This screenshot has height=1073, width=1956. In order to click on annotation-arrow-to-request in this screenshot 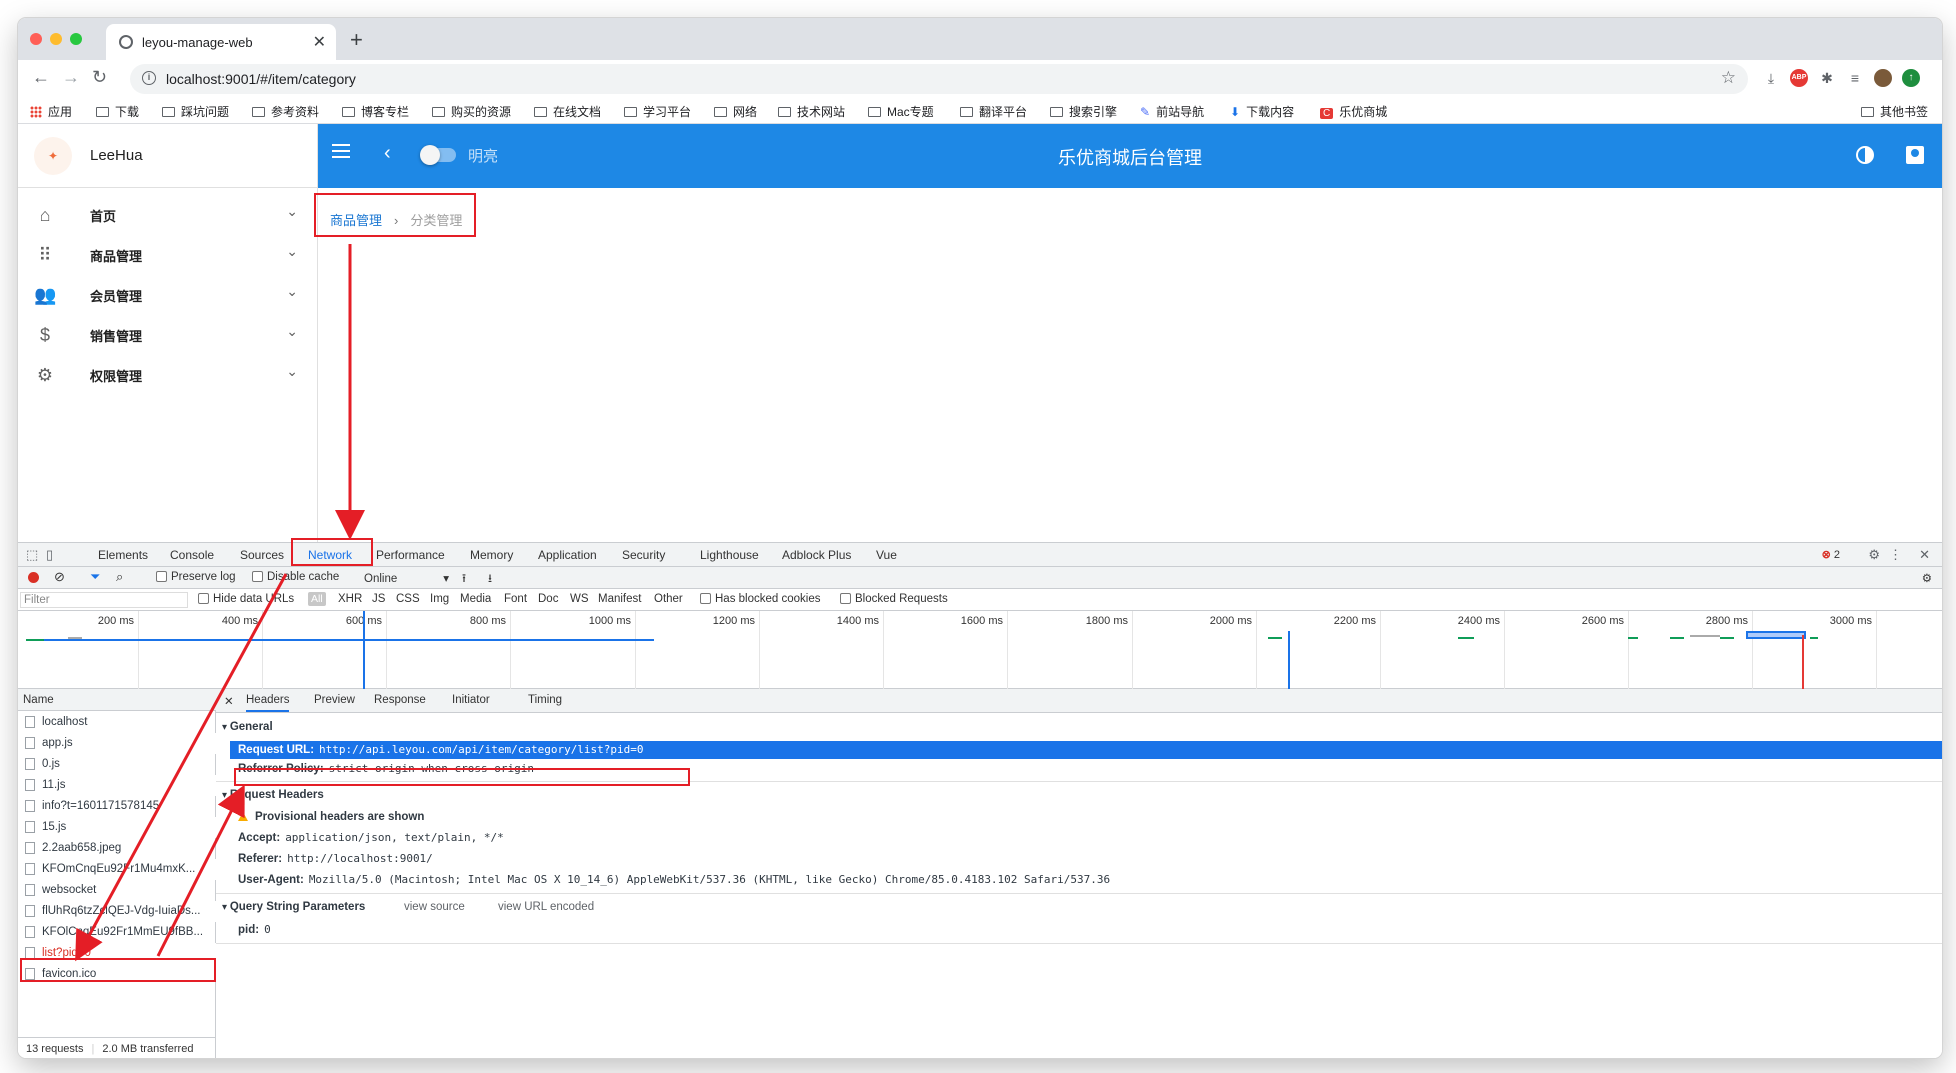, I will do `click(181, 767)`.